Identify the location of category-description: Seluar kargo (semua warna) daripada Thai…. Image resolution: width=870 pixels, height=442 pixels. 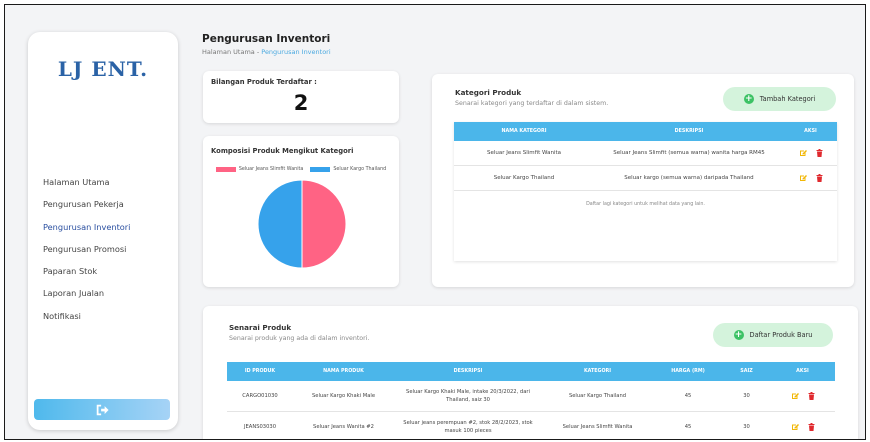
(689, 178).